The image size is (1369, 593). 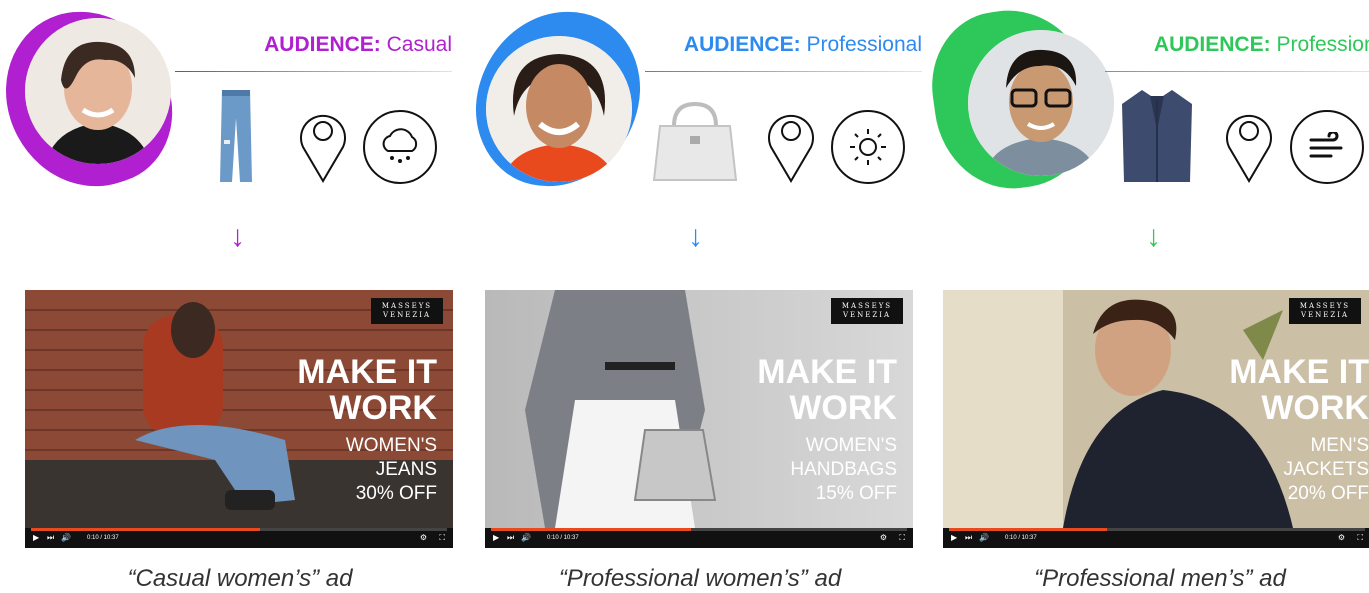 I want to click on ad-caption: “Professional men’s” ad, so click(x=1160, y=578).